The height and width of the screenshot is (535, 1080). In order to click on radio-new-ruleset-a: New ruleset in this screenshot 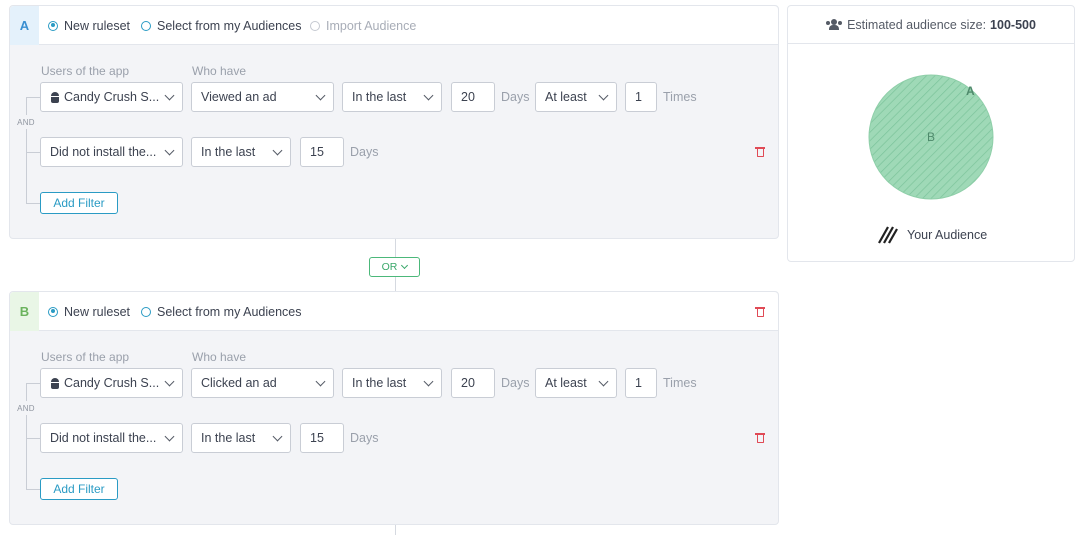, I will do `click(89, 25)`.